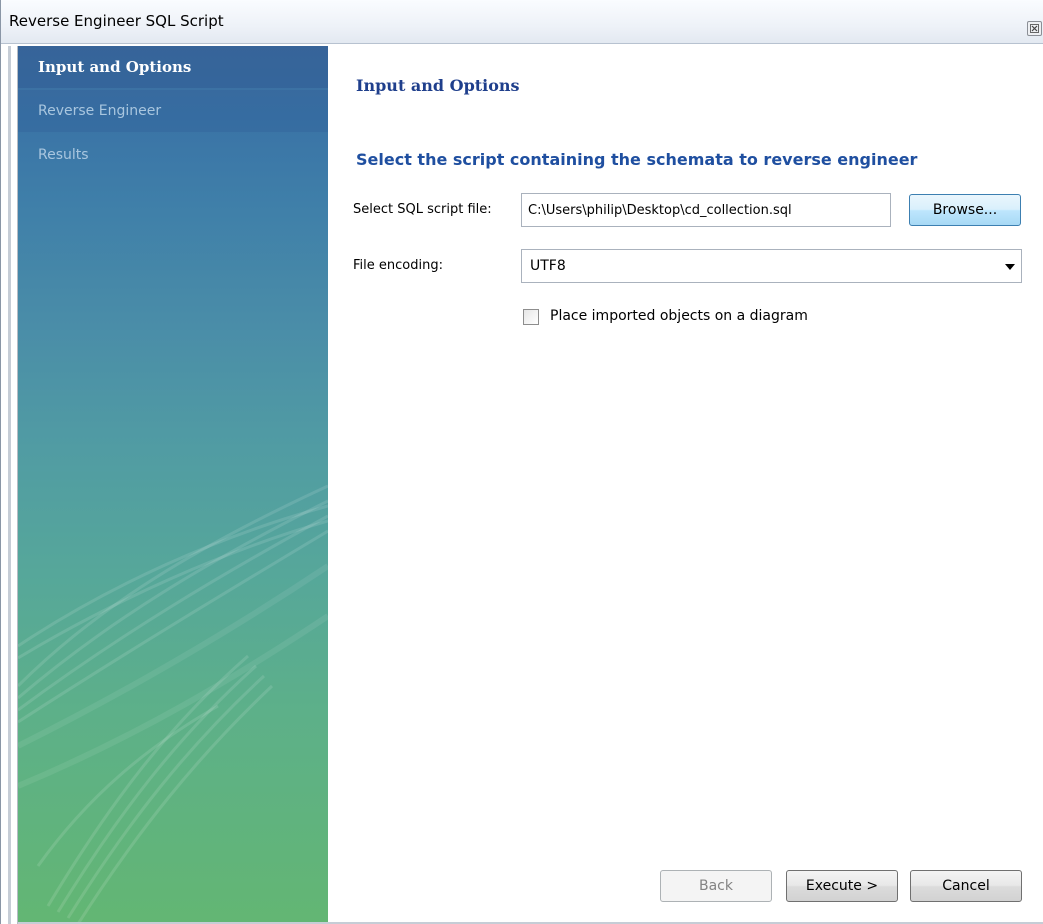  Describe the element at coordinates (438, 85) in the screenshot. I see `page-title: Input and Options` at that location.